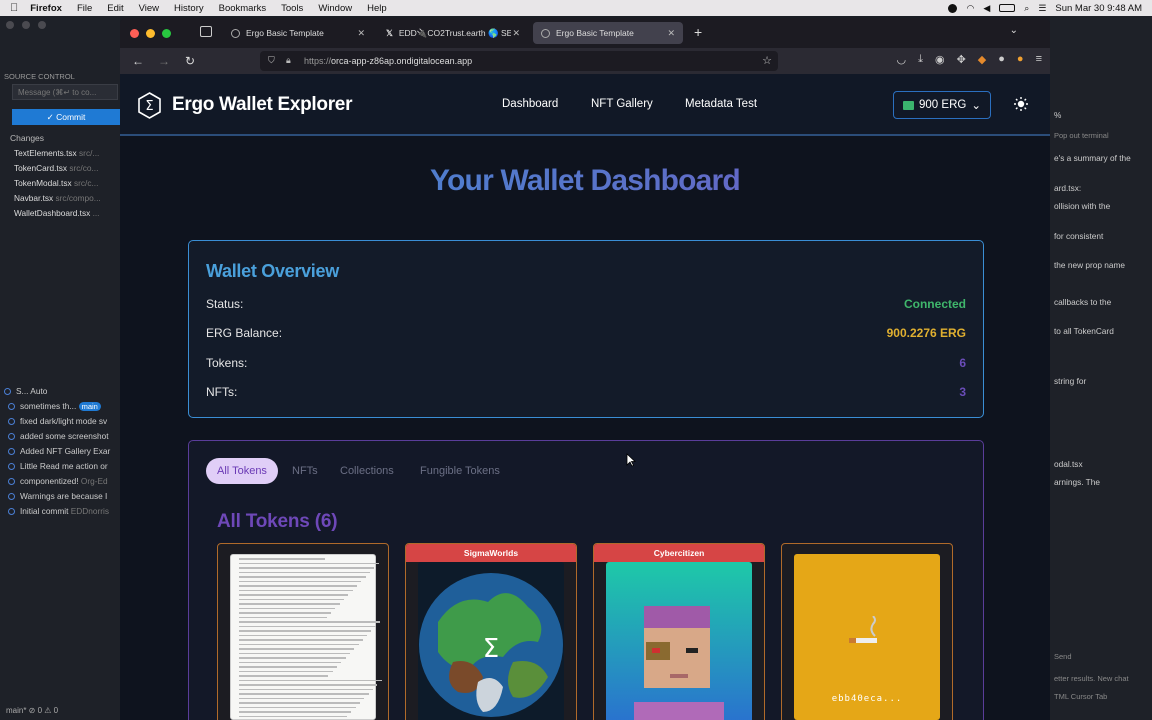 The width and height of the screenshot is (1152, 720). Describe the element at coordinates (1083, 302) in the screenshot. I see `chat-text-line: callbacks to the` at that location.